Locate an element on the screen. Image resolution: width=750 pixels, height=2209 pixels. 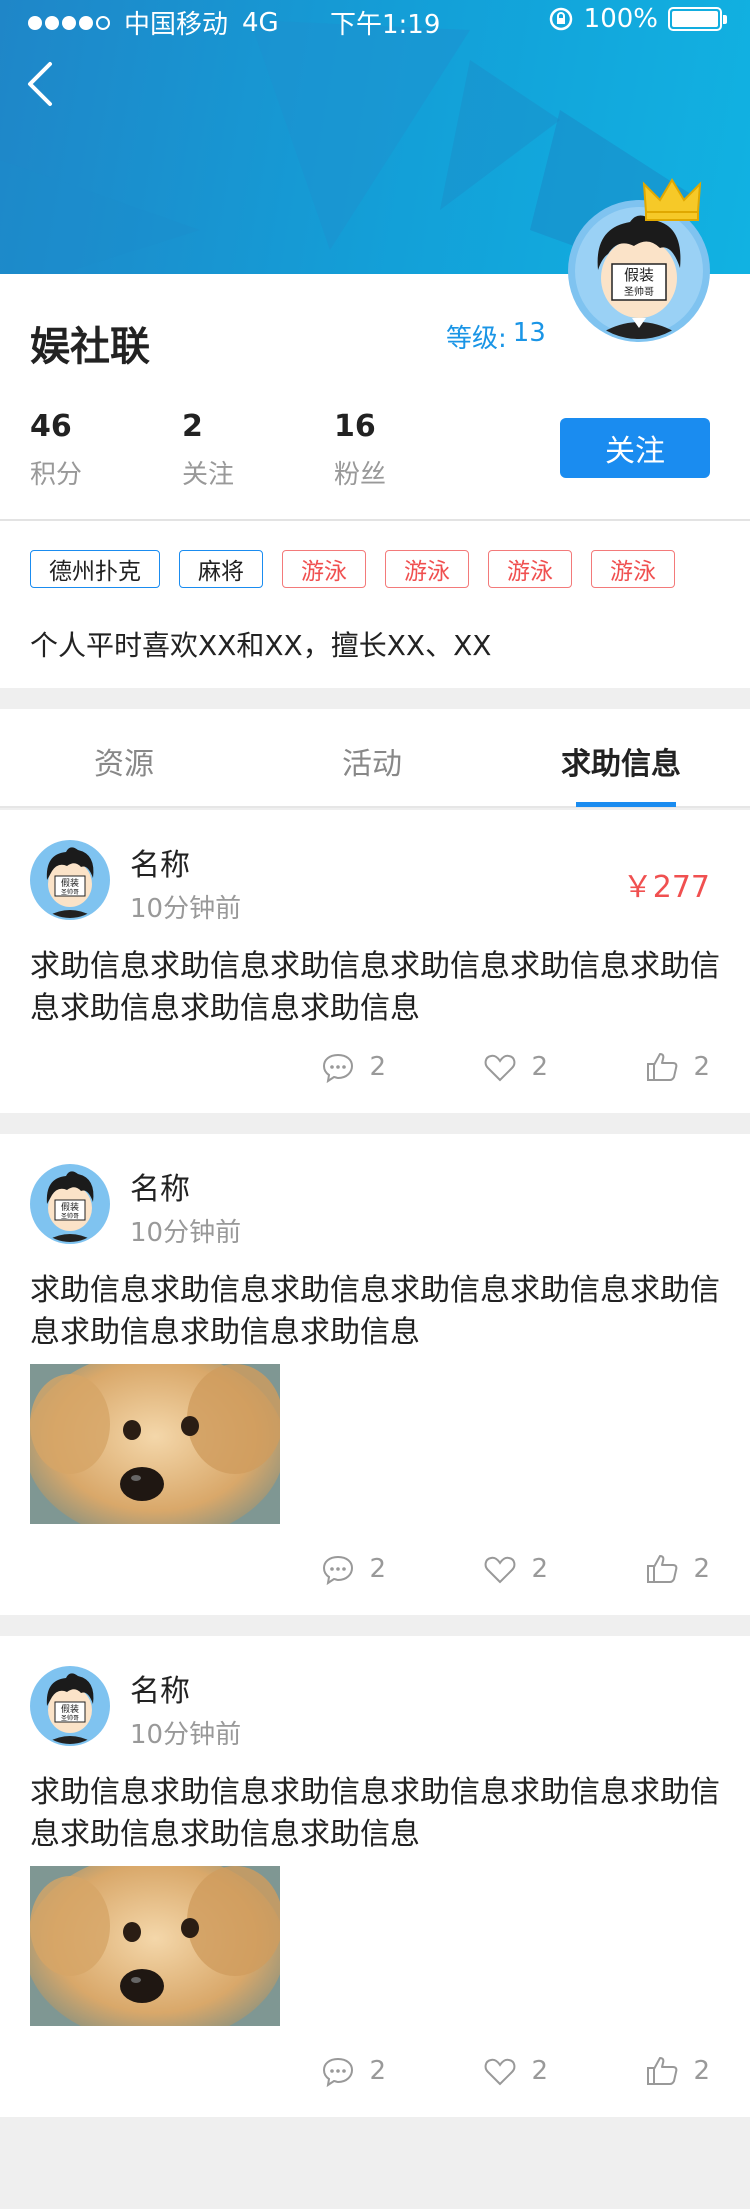
battery-percent: 100% is located at coordinates (620, 19).